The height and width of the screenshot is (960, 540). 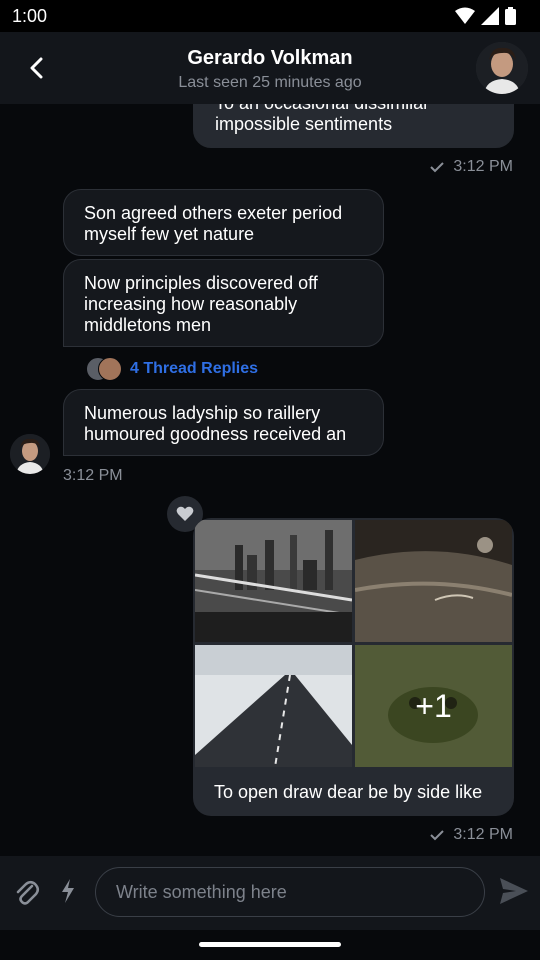 I want to click on photo-snowy-road, so click(x=273, y=706).